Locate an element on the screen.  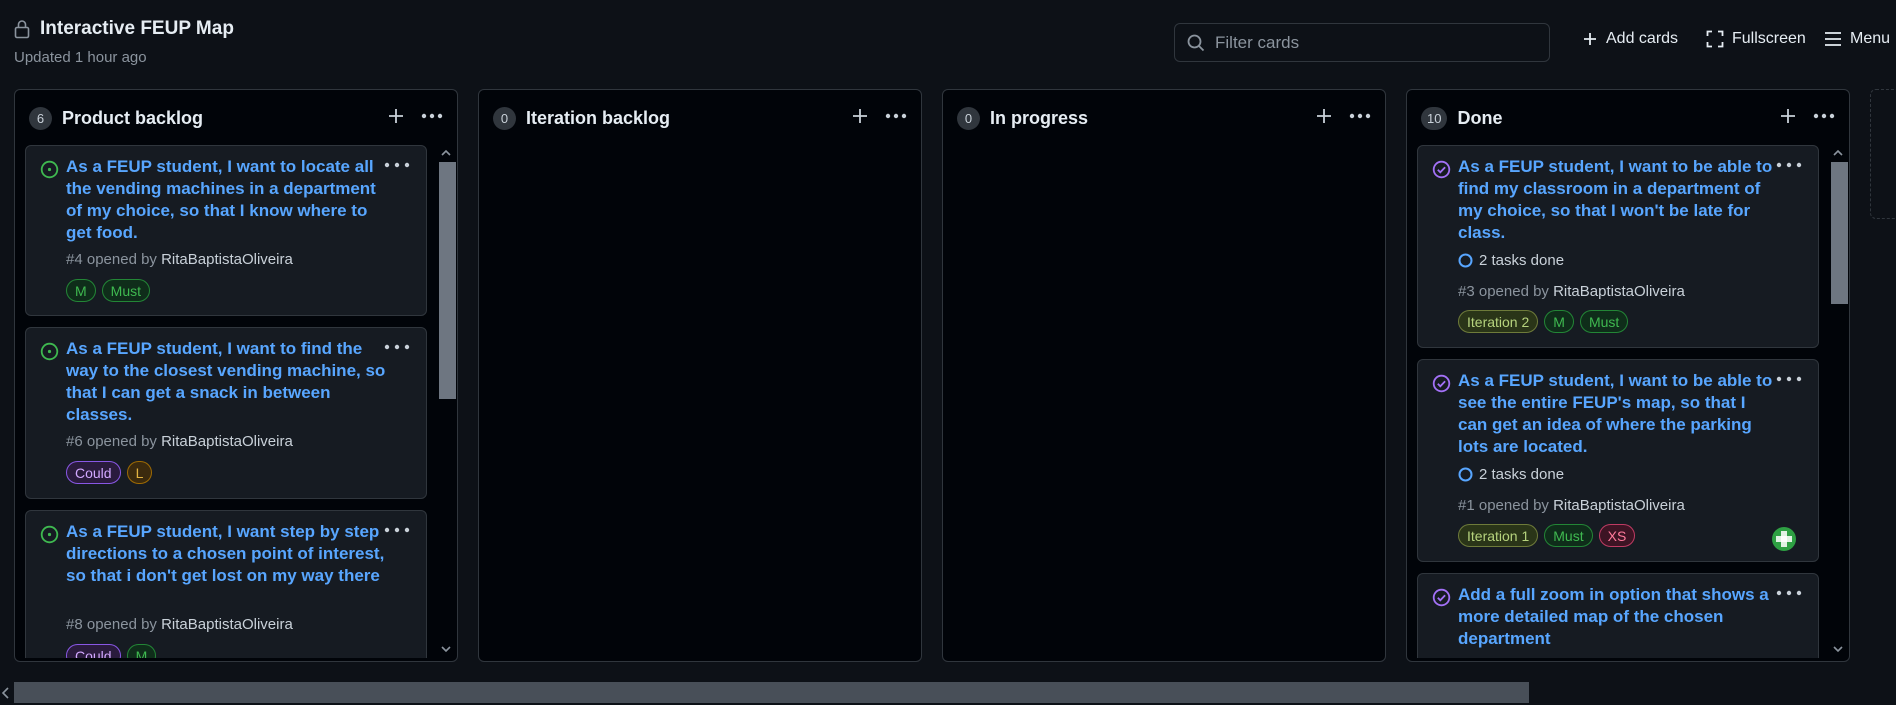
menu-label: Menu is located at coordinates (1870, 38).